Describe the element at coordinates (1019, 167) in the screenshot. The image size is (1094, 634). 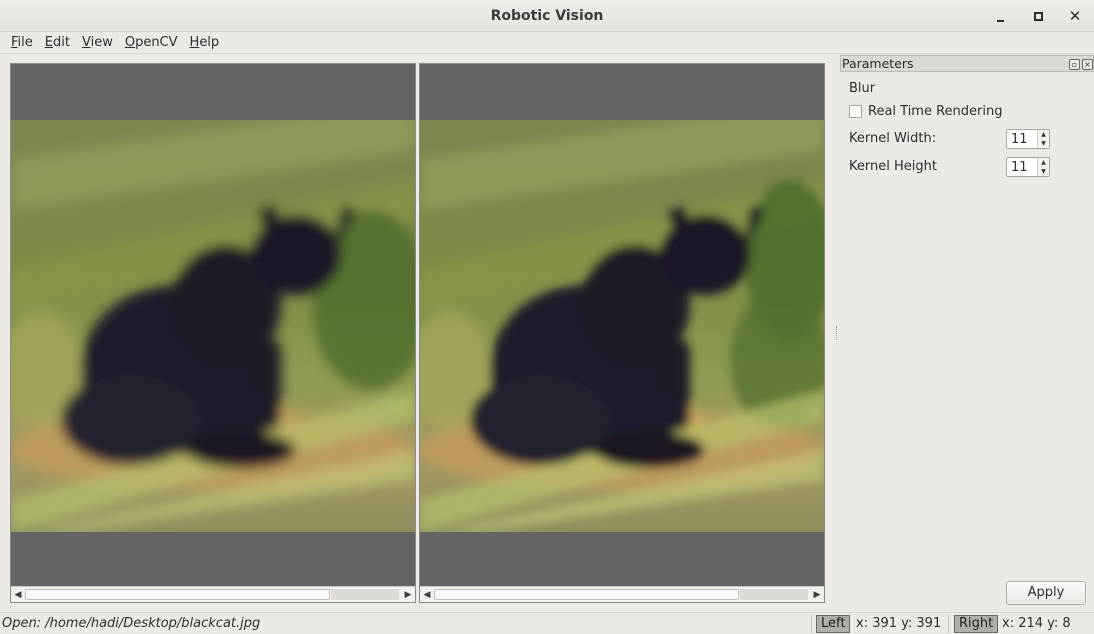
I see `kernel-height-value: 11` at that location.